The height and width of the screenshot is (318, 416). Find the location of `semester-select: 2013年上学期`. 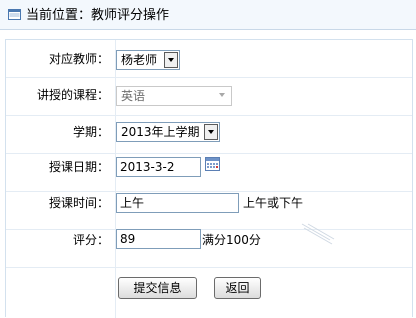

semester-select: 2013年上学期 is located at coordinates (168, 132).